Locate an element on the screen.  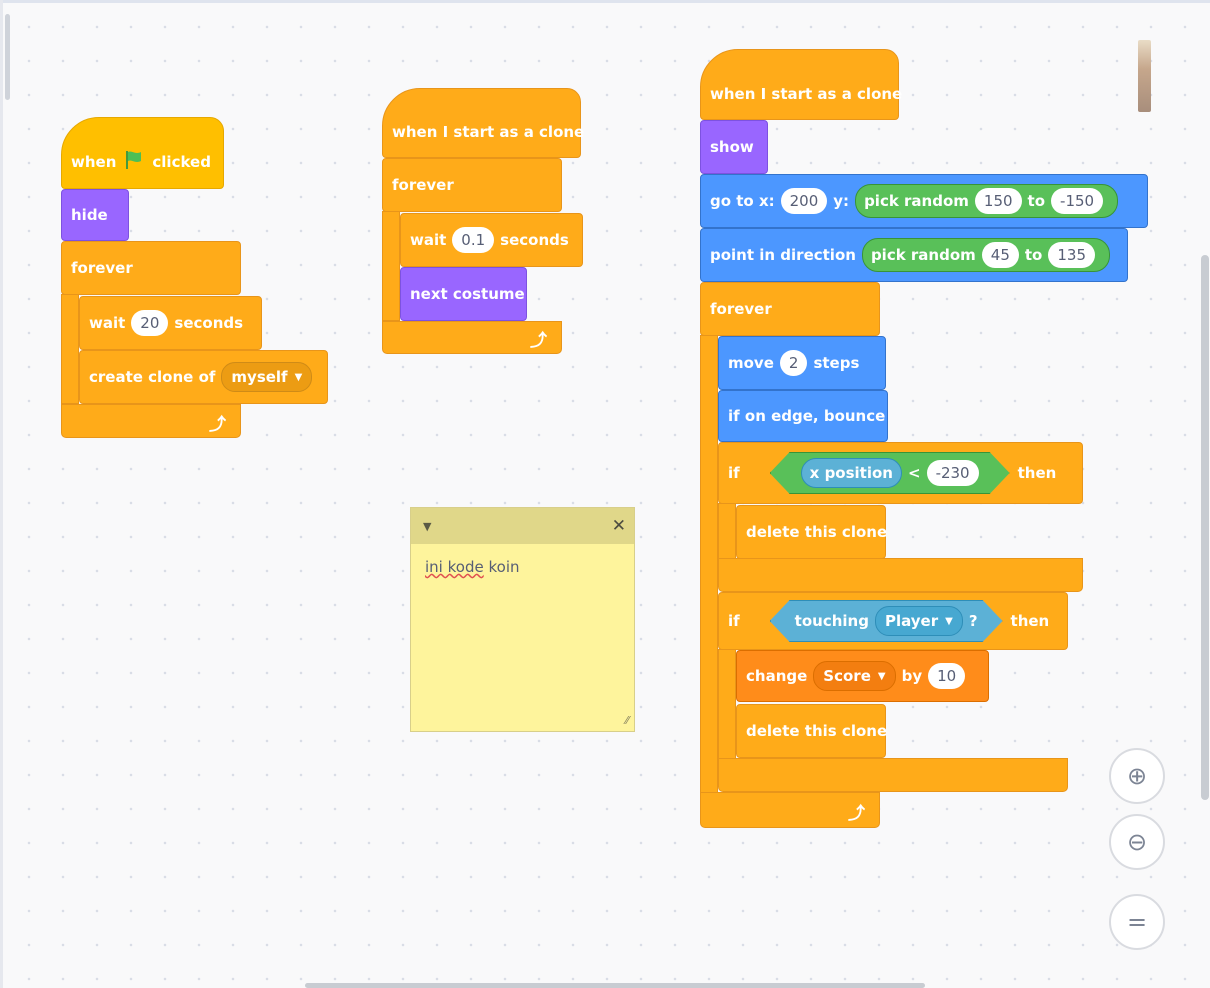
less-than-label: < is located at coordinates (914, 473).